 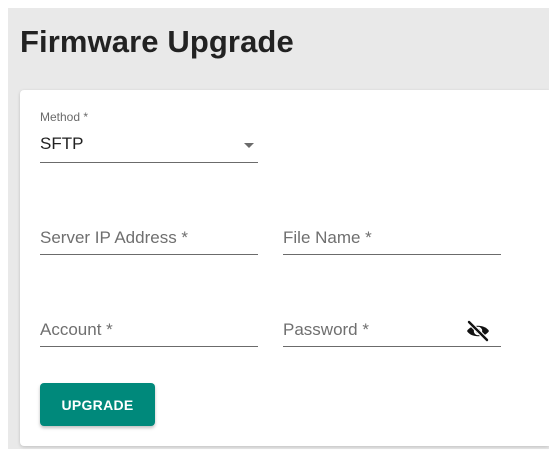 I want to click on method-select: Method * SFTP, so click(x=149, y=135).